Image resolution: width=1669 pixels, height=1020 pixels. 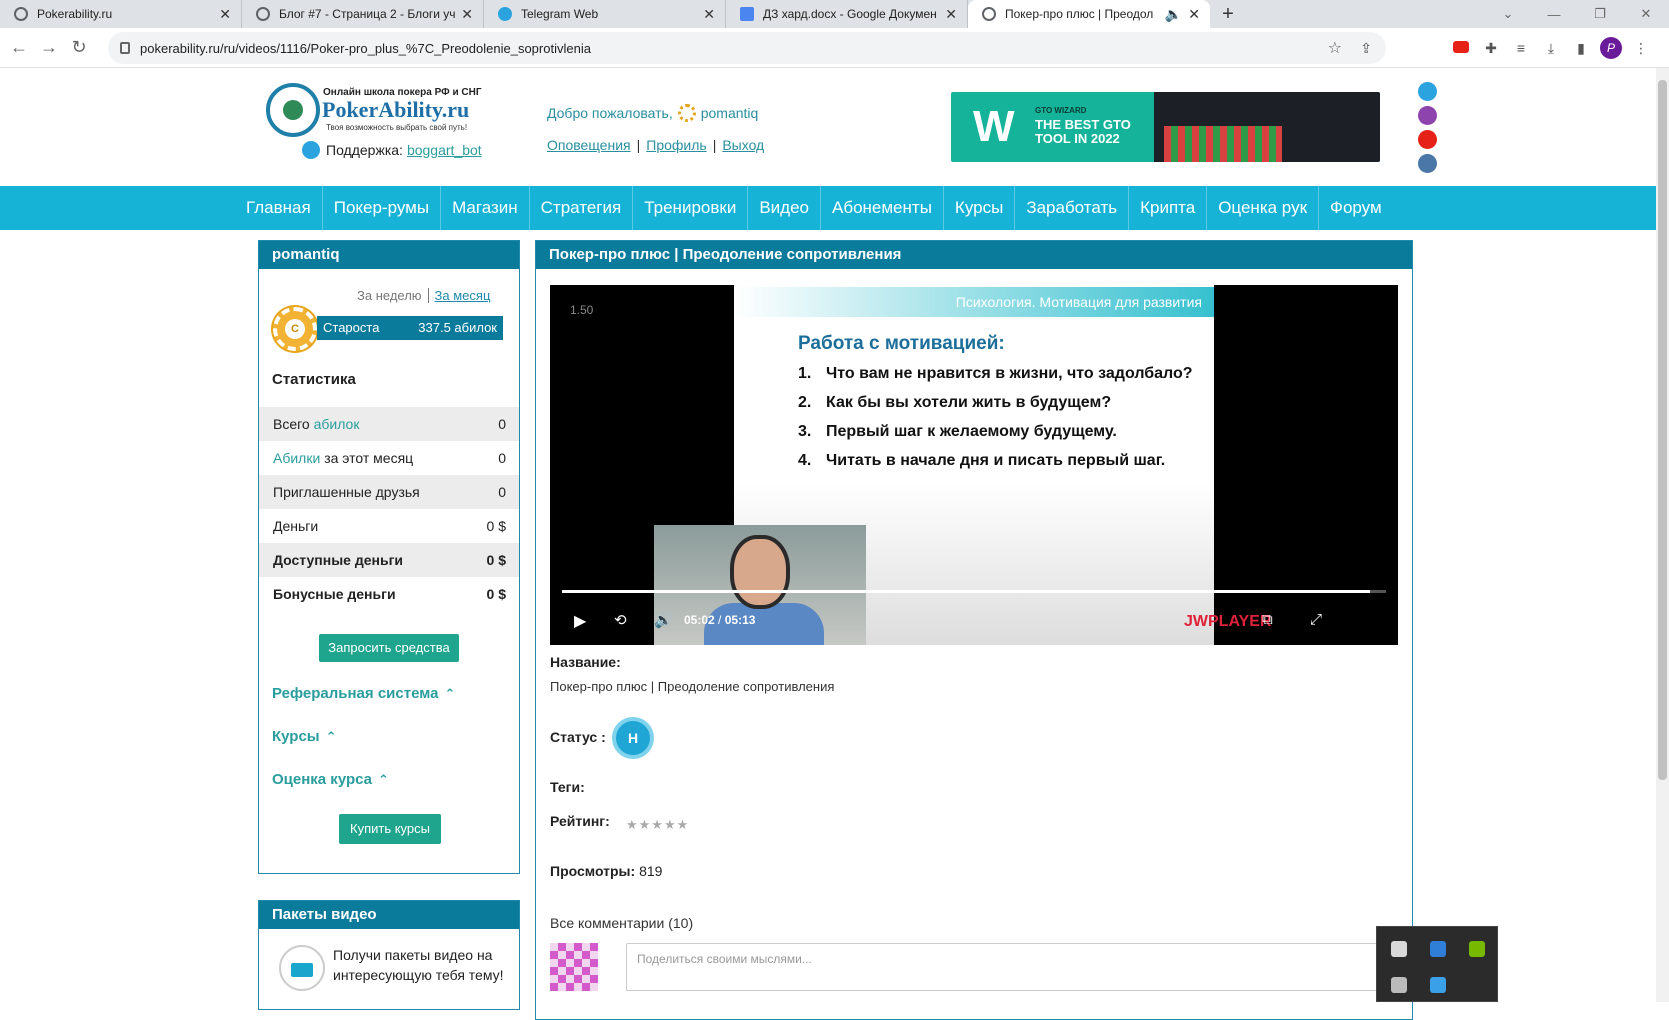 What do you see at coordinates (955, 402) in the screenshot?
I see `slide-item: 2. Как бы вы хотели жить в будущем?` at bounding box center [955, 402].